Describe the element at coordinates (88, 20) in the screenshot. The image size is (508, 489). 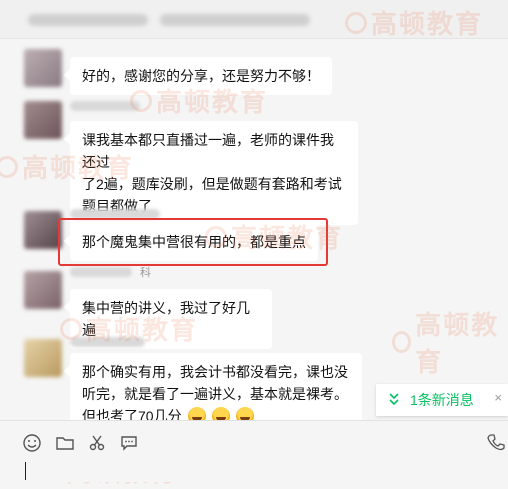
I see `header-title-blur` at that location.